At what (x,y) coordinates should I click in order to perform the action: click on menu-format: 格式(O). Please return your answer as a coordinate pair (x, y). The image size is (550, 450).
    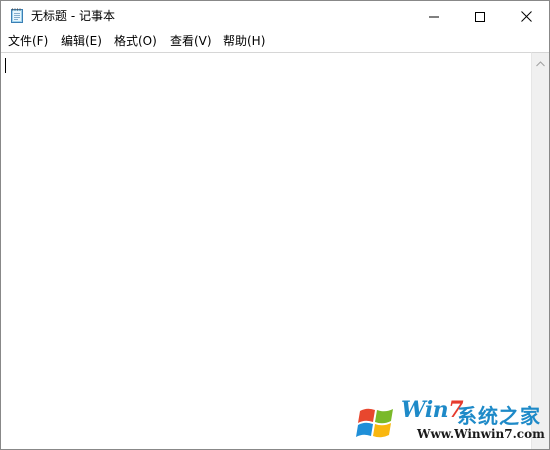
    Looking at the image, I should click on (135, 41).